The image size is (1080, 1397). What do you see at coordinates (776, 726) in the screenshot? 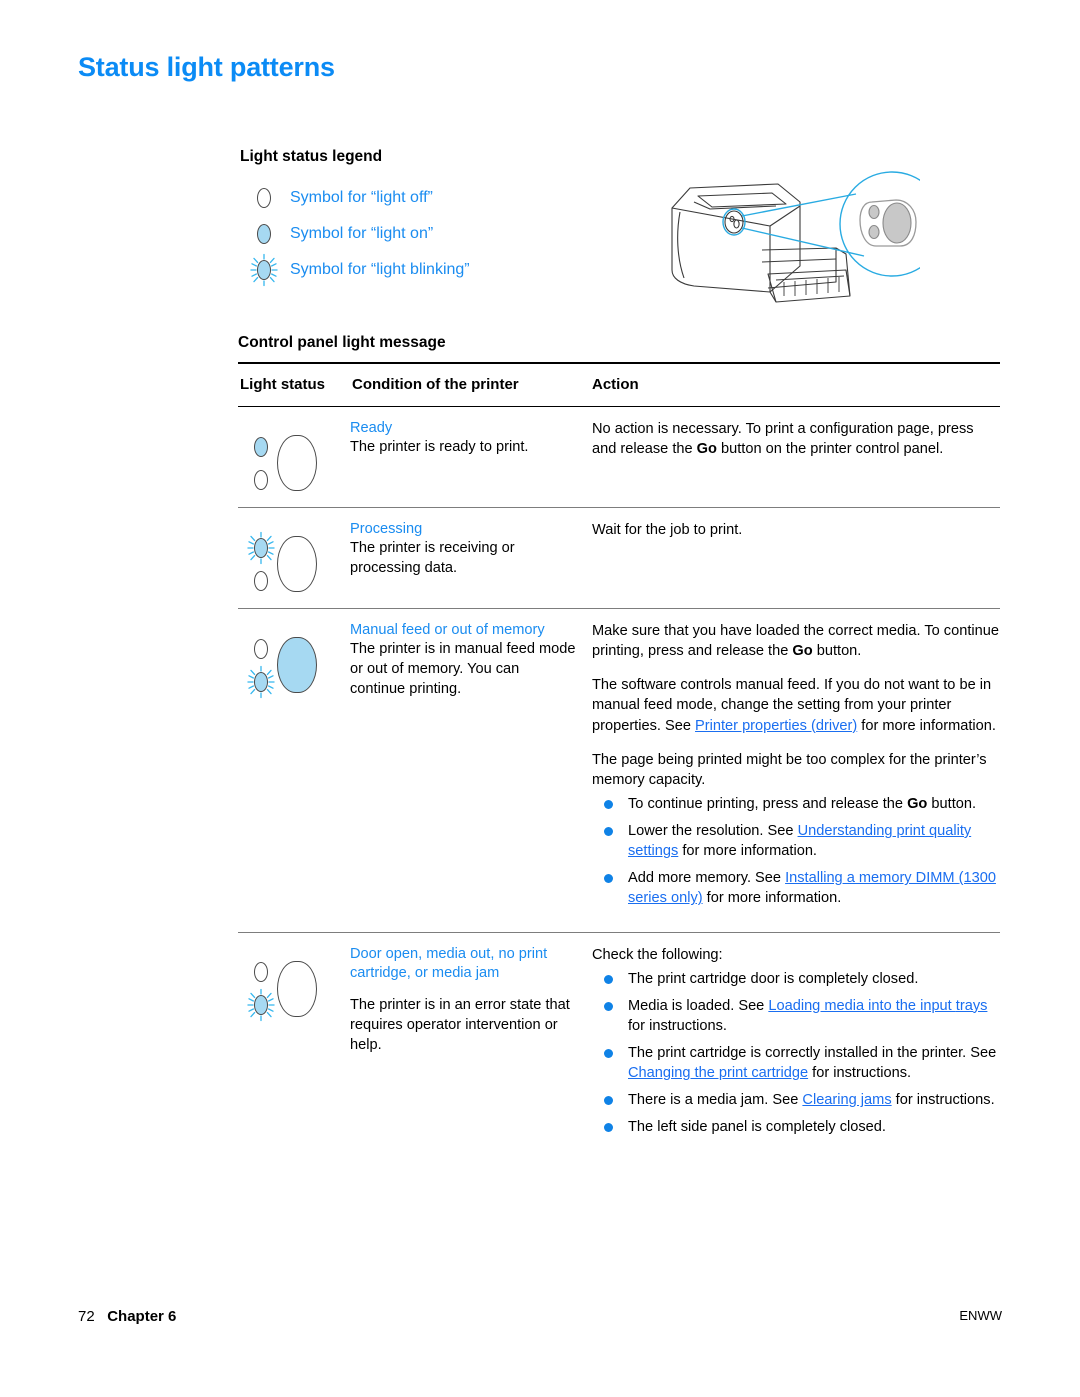
I see `link-printer-properties: Printer properties (driver)` at bounding box center [776, 726].